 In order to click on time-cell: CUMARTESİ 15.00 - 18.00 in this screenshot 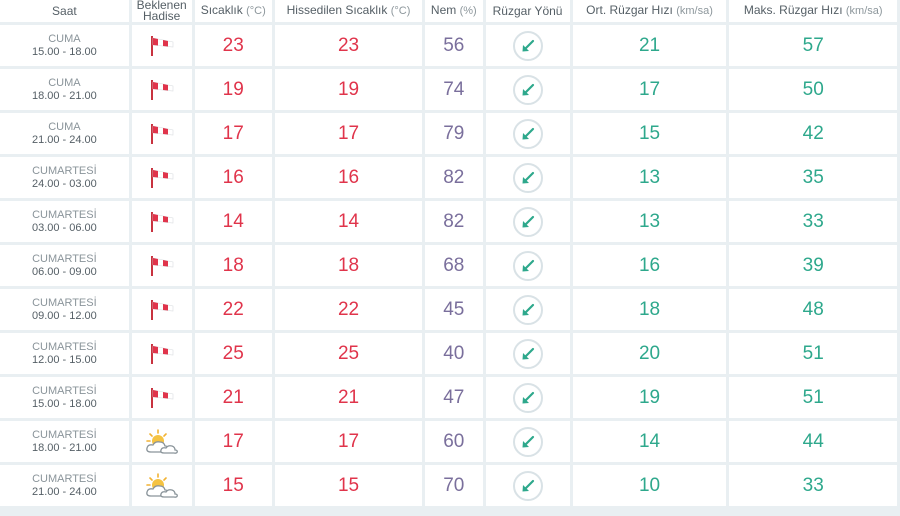, I will do `click(64, 397)`.